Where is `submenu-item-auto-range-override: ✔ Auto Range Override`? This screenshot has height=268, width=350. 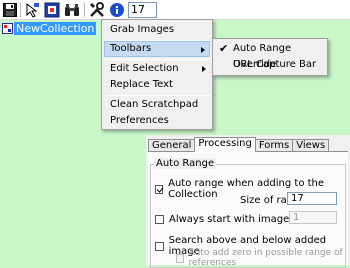 submenu-item-auto-range-override: ✔ Auto Range Override is located at coordinates (270, 55).